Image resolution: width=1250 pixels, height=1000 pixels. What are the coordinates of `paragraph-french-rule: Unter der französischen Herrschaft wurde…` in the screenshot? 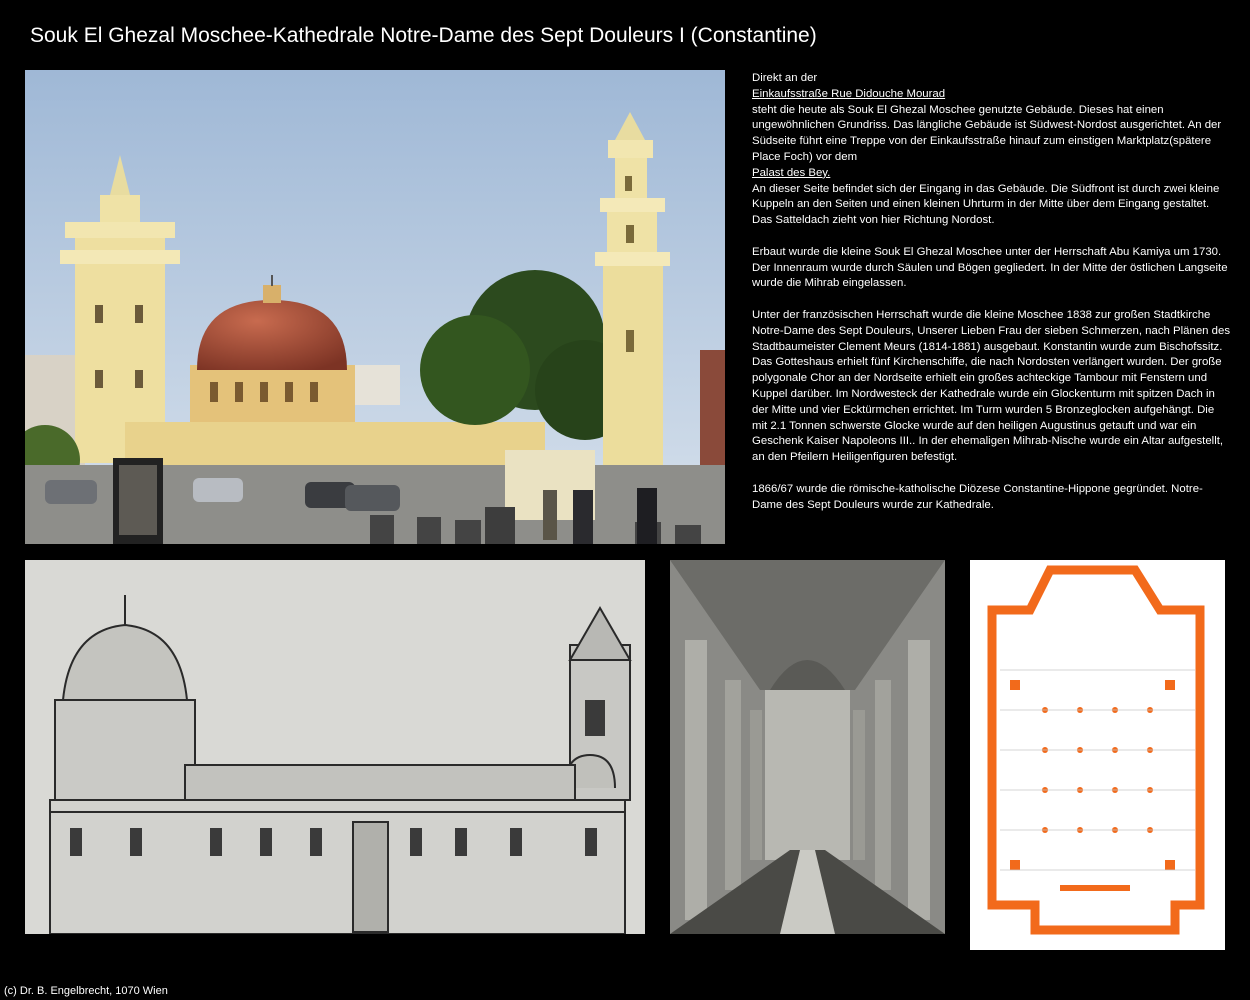 It's located at (991, 386).